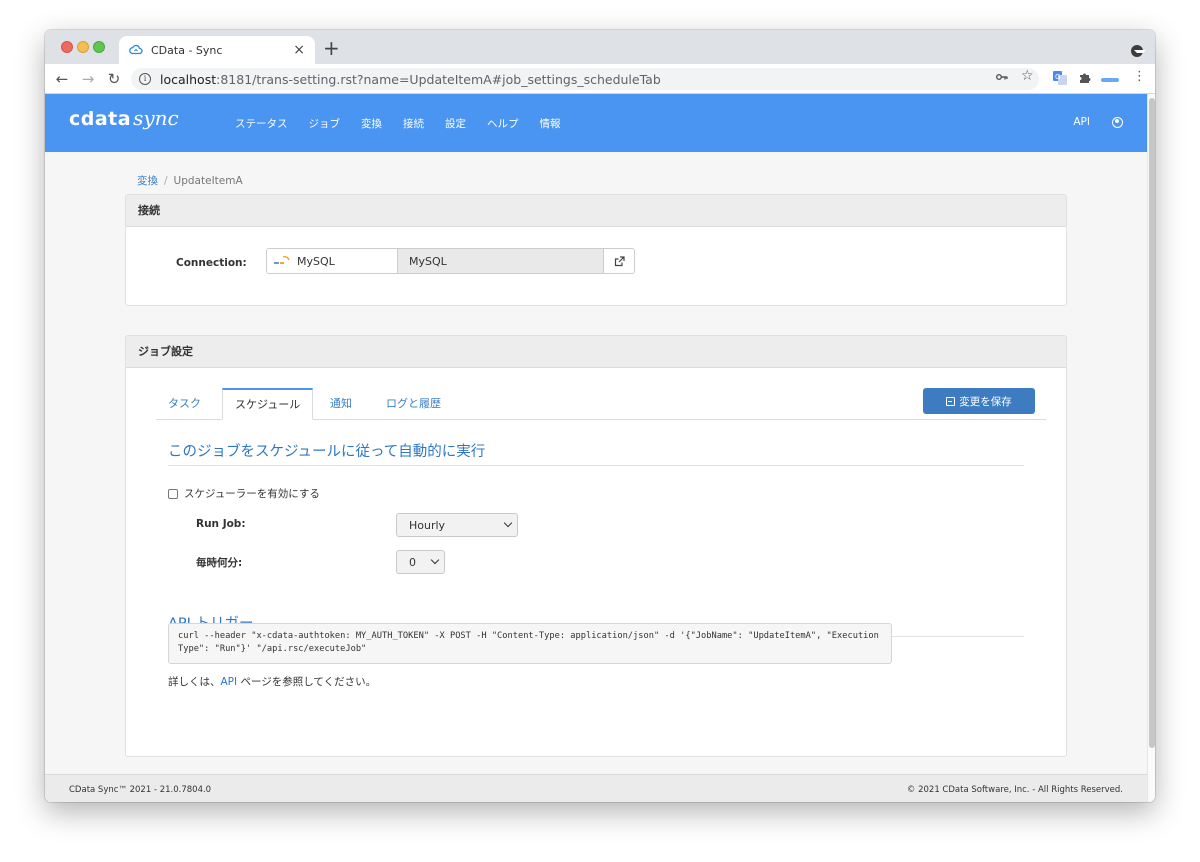 The image size is (1200, 862). I want to click on navbar-right: API, so click(1098, 122).